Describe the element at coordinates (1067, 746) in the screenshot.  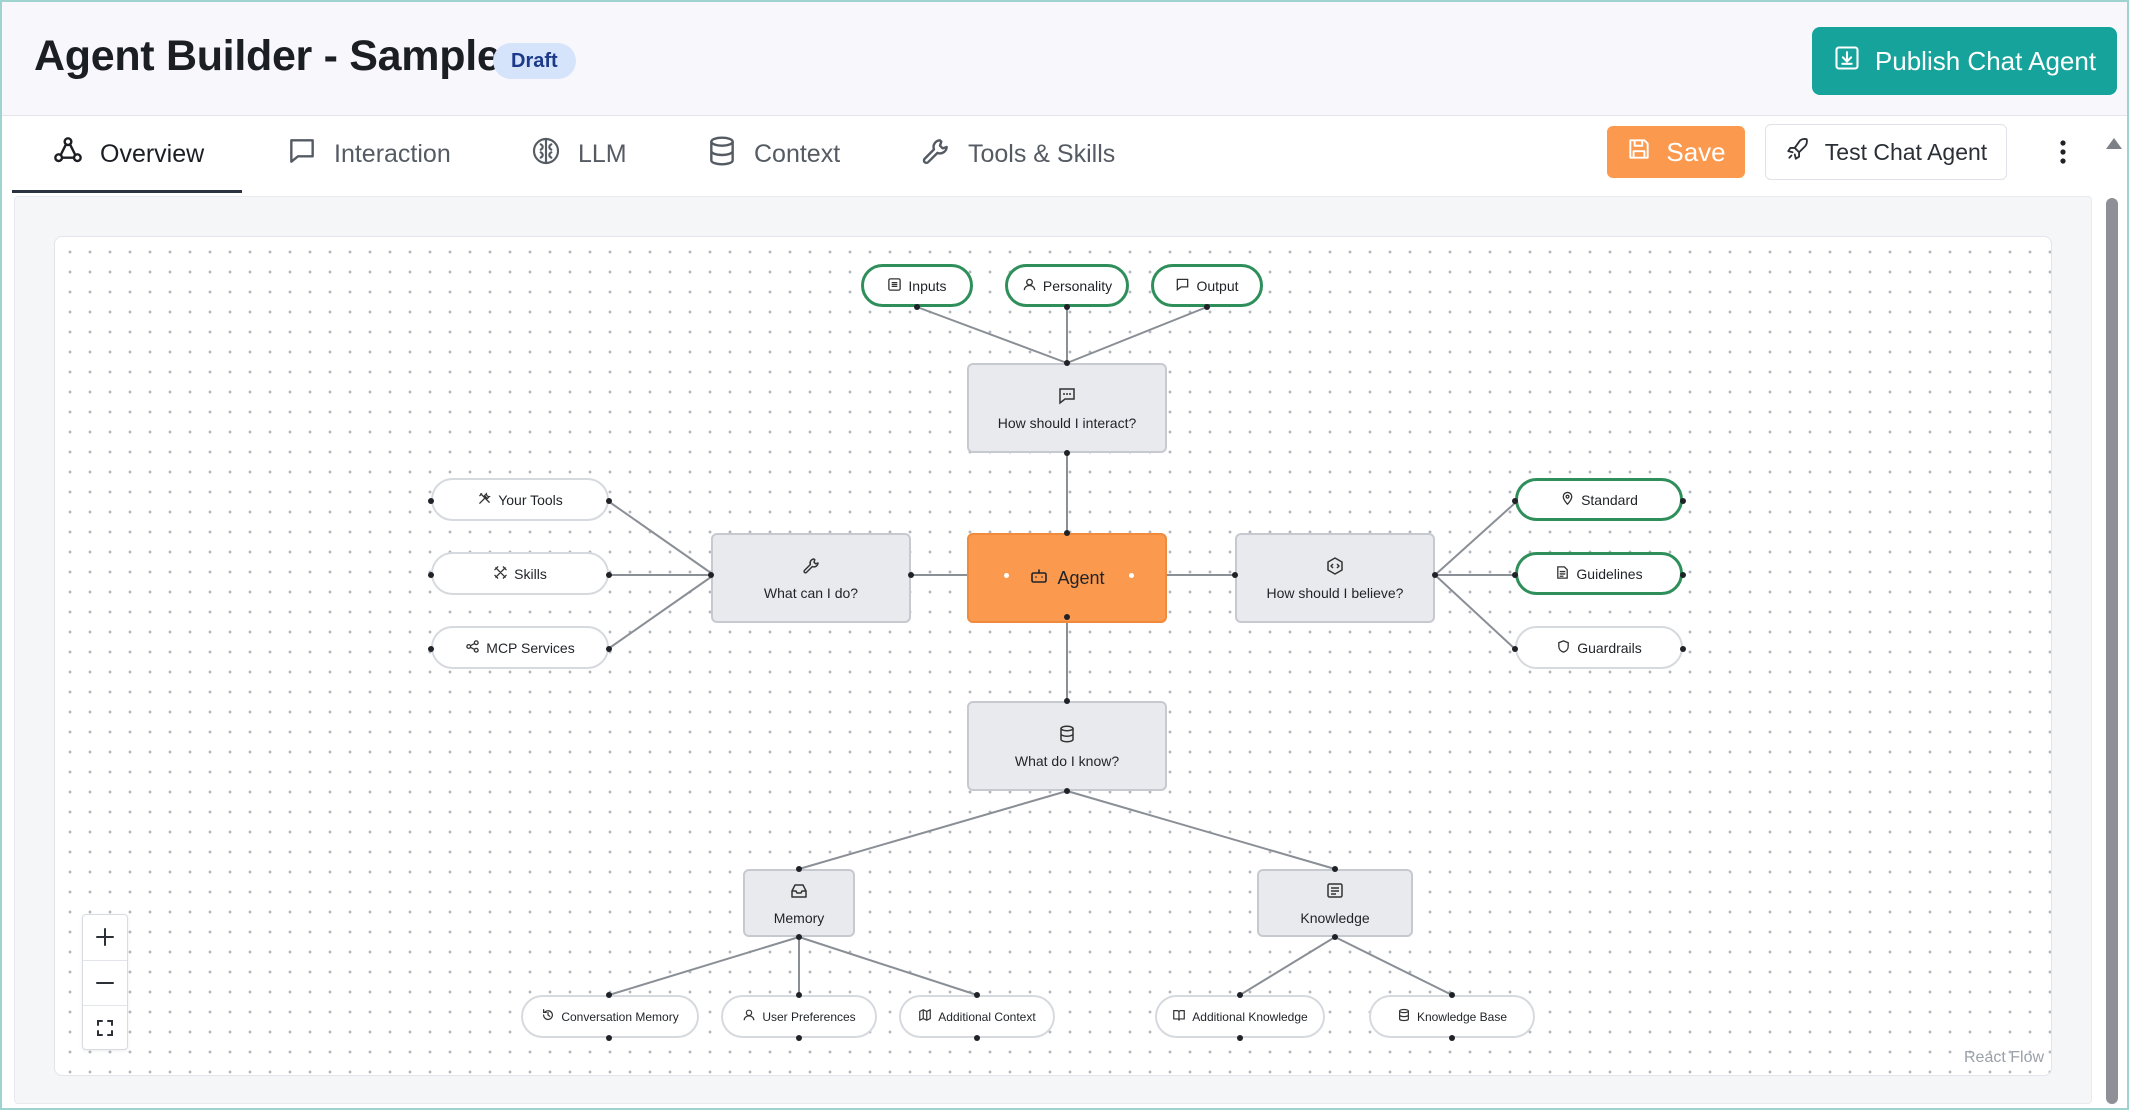
I see `node-what-do-i-know: What do I know?` at that location.